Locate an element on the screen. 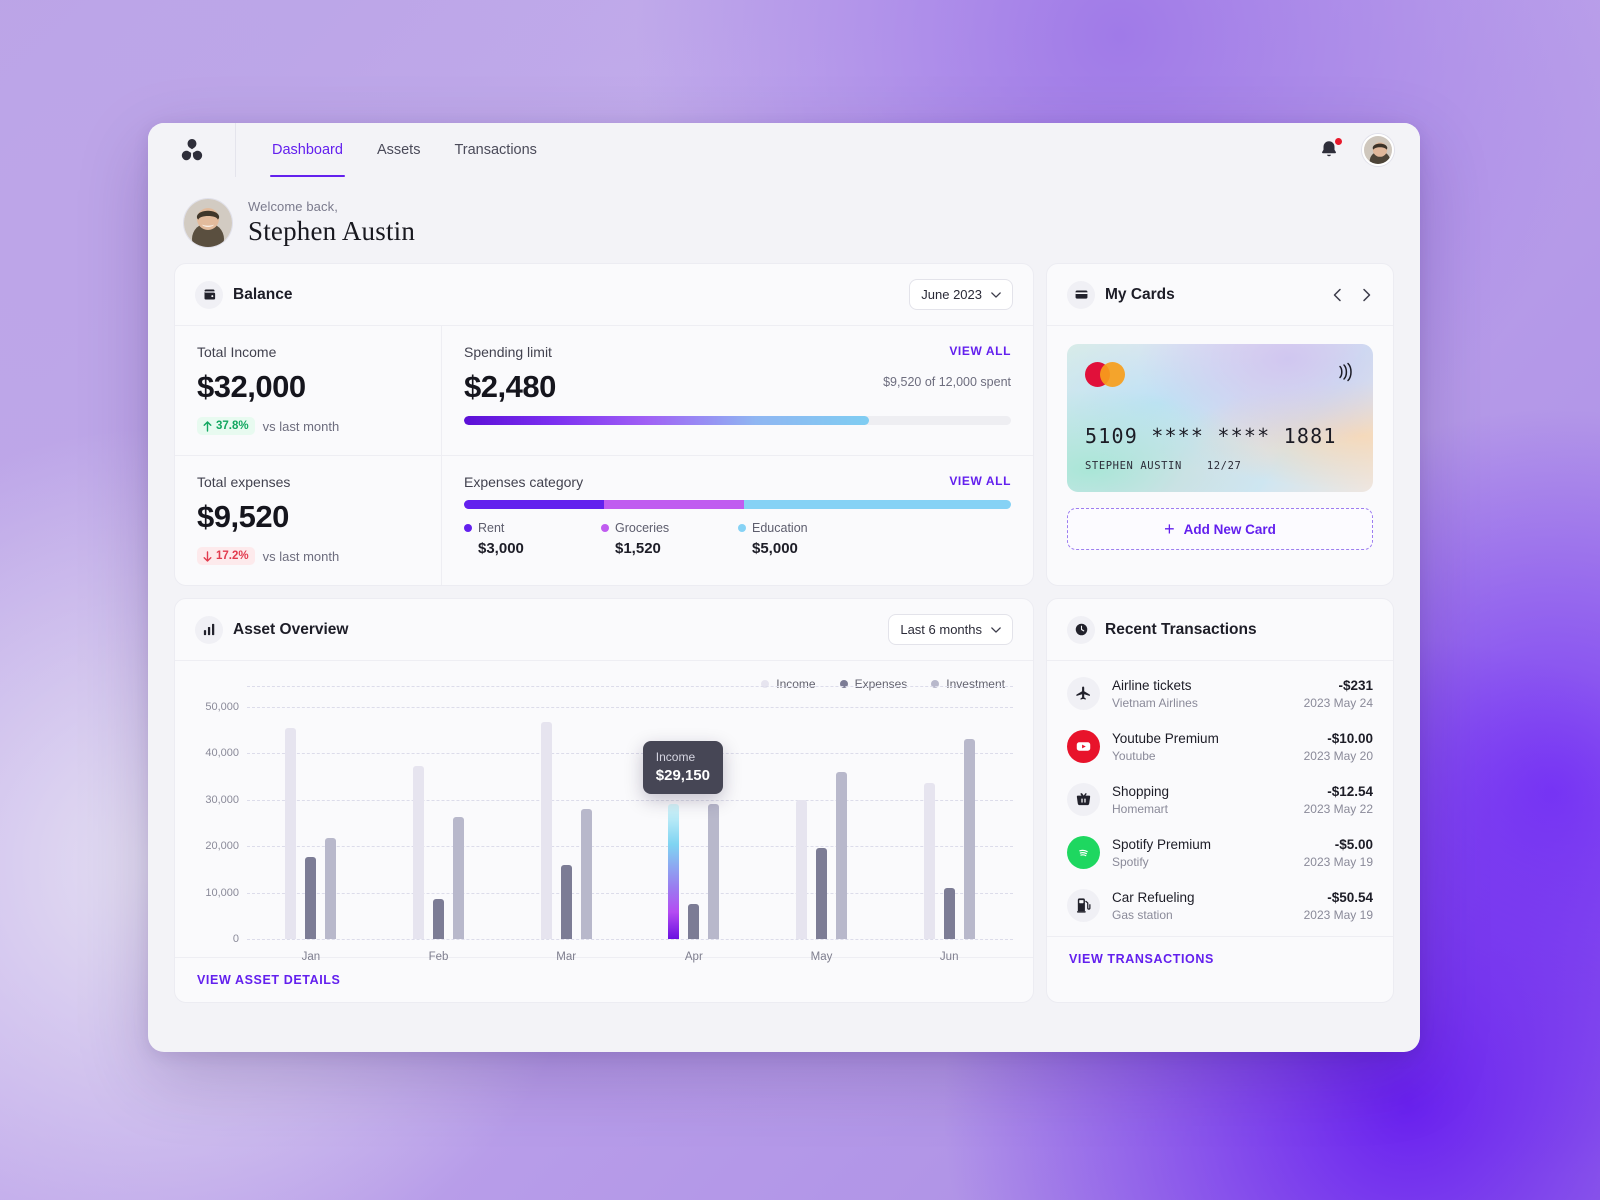 Image resolution: width=1600 pixels, height=1200 pixels. airplane-icon is located at coordinates (1083, 693).